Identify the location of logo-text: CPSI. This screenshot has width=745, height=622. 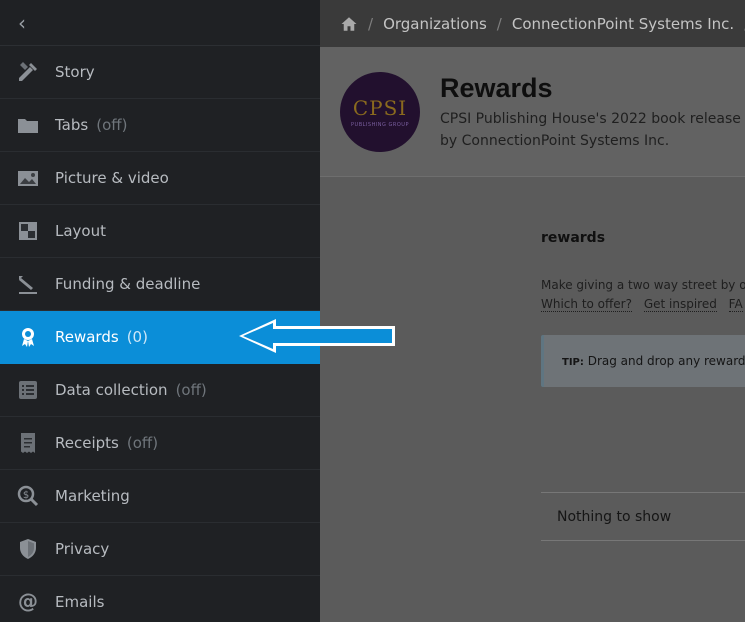
(380, 108).